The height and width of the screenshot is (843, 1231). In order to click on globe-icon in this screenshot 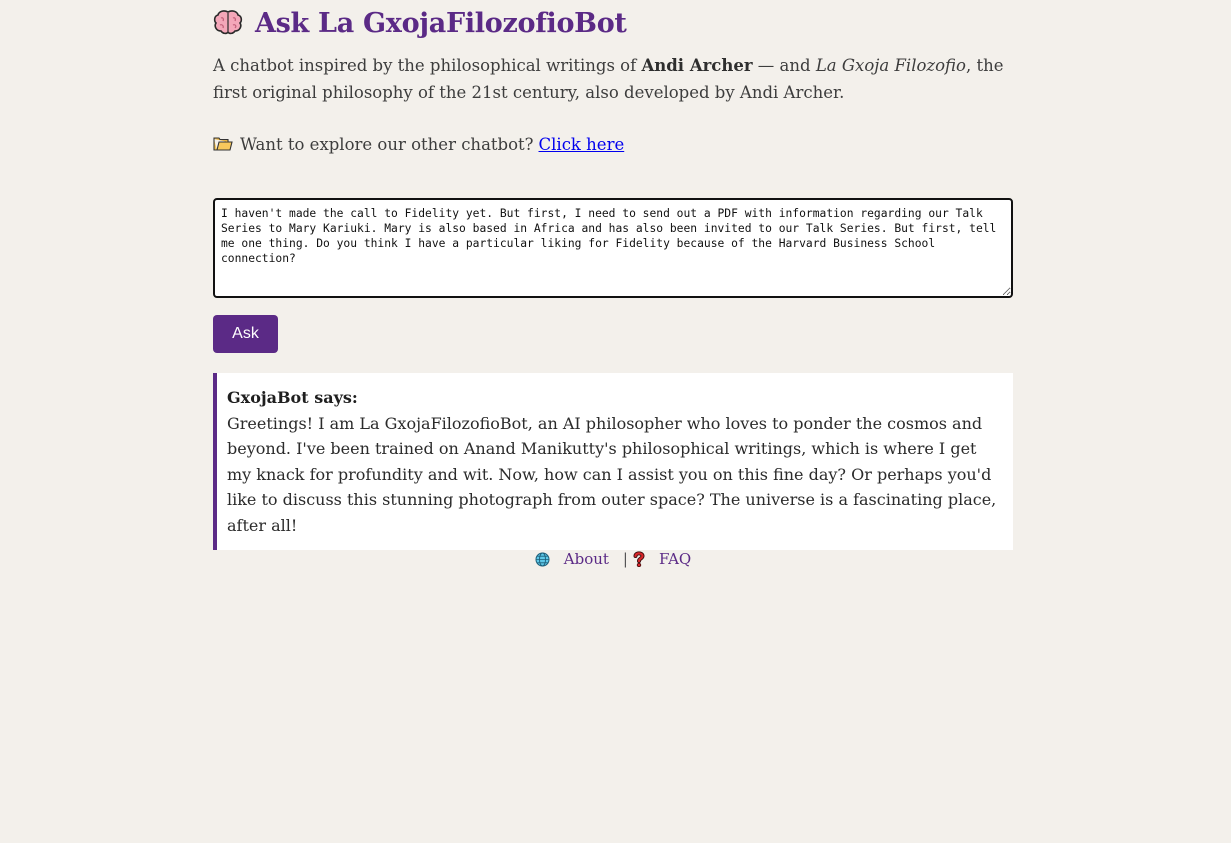, I will do `click(542, 559)`.